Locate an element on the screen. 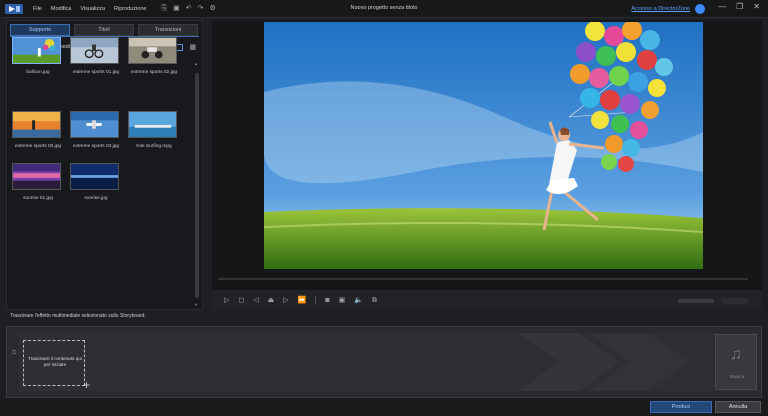 The width and height of the screenshot is (768, 416). scroll-thumb is located at coordinates (197, 185).